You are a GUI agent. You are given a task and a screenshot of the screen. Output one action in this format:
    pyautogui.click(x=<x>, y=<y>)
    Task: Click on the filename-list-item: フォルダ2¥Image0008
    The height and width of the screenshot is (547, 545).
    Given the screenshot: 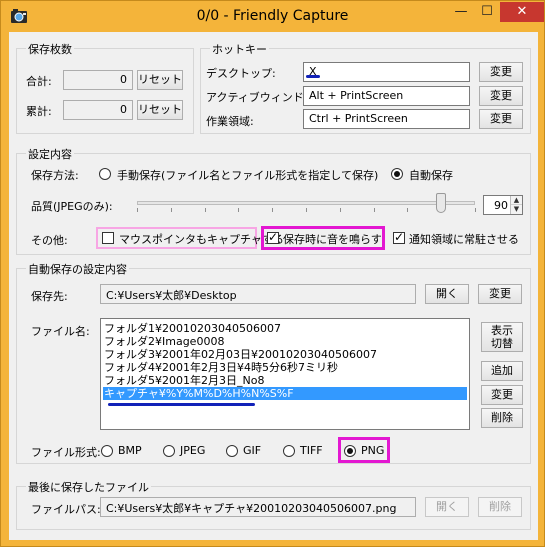 What is the action you would take?
    pyautogui.click(x=285, y=341)
    